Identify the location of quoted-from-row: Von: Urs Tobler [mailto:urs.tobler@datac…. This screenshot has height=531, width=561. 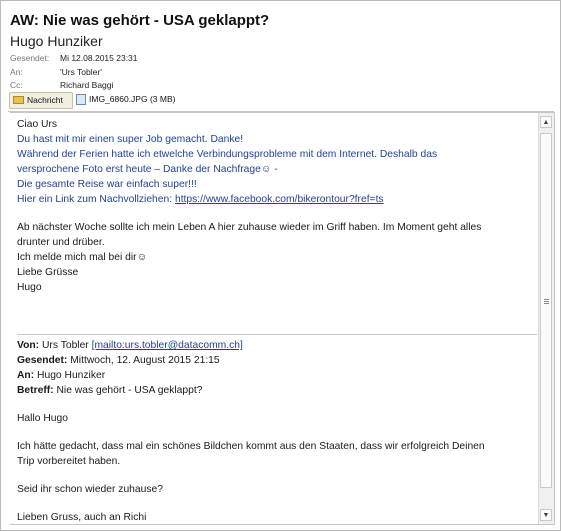
(277, 345).